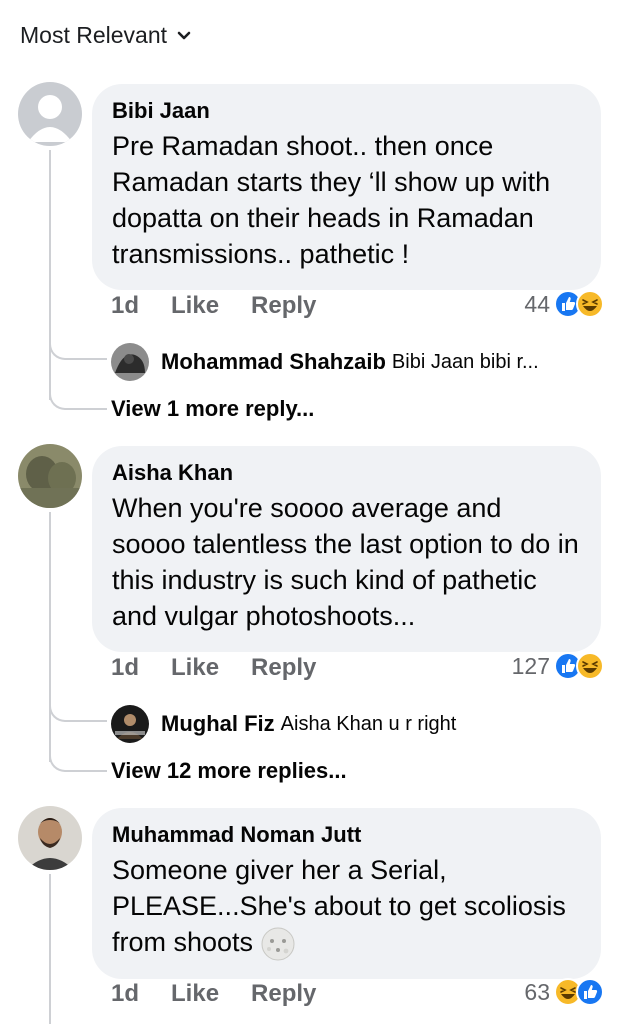  Describe the element at coordinates (537, 991) in the screenshot. I see `reaction-count: 63` at that location.